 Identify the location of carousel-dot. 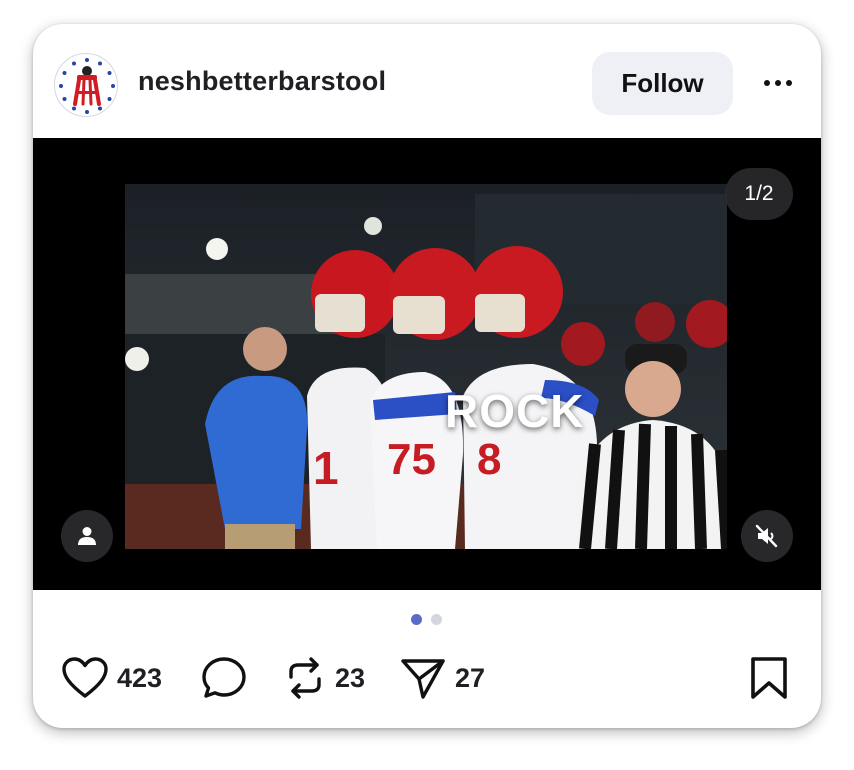
(436, 619).